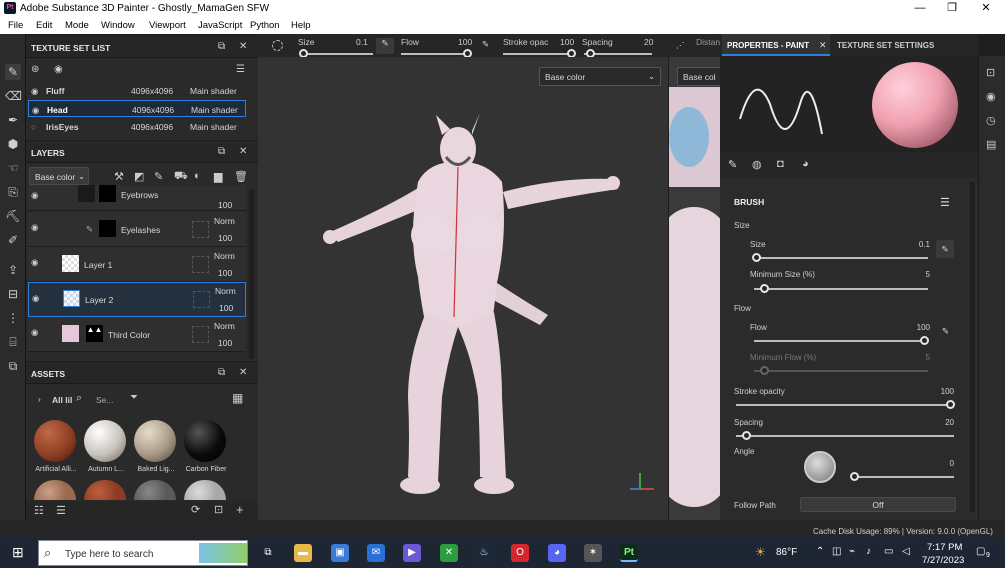 The height and width of the screenshot is (568, 1005). Describe the element at coordinates (698, 76) in the screenshot. I see `uv-channel-dropdown: Base col` at that location.